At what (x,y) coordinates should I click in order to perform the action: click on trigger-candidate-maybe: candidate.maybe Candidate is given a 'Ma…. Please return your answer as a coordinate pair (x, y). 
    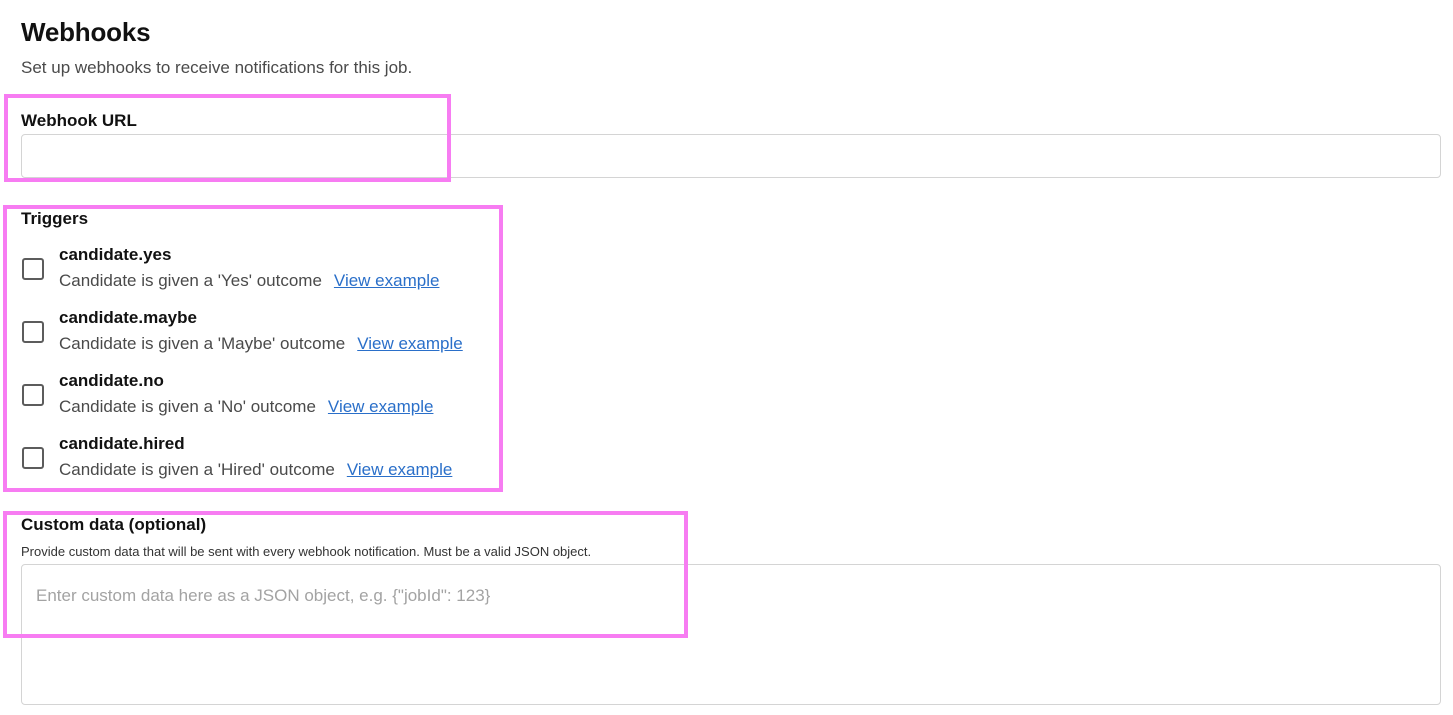
    Looking at the image, I should click on (301, 332).